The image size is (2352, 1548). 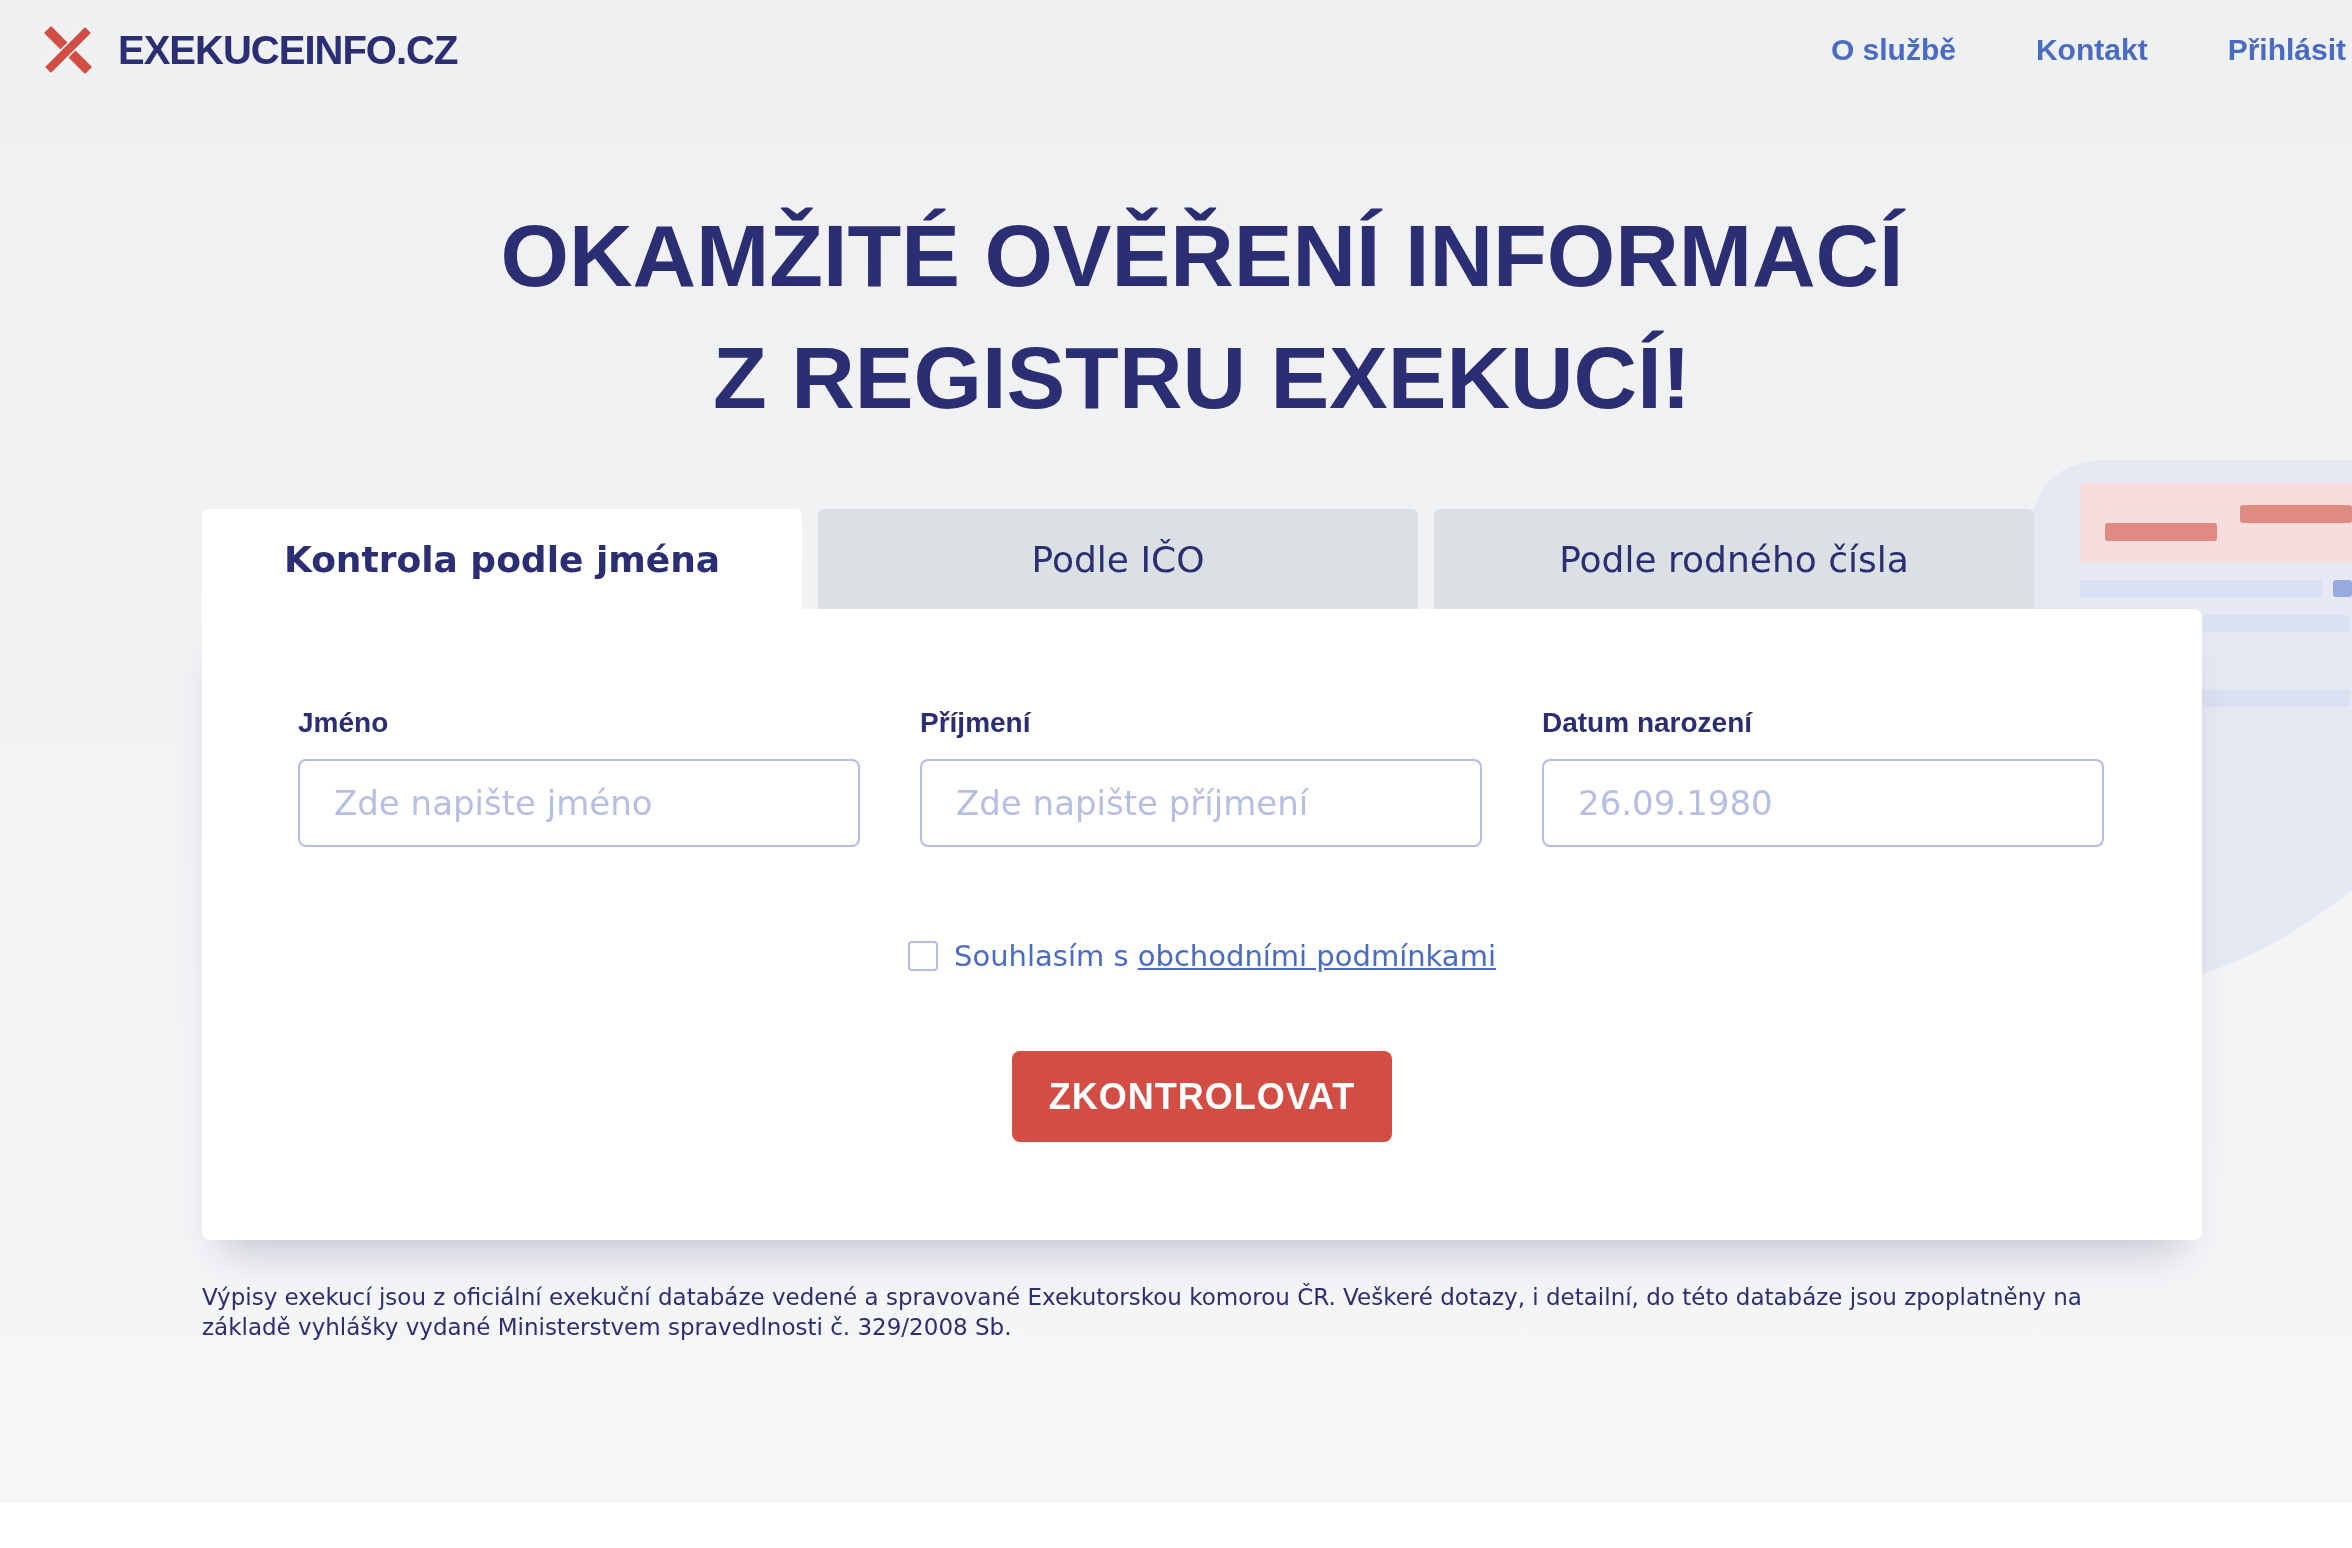 I want to click on tab: Kontrola podle jména, so click(x=502, y=559).